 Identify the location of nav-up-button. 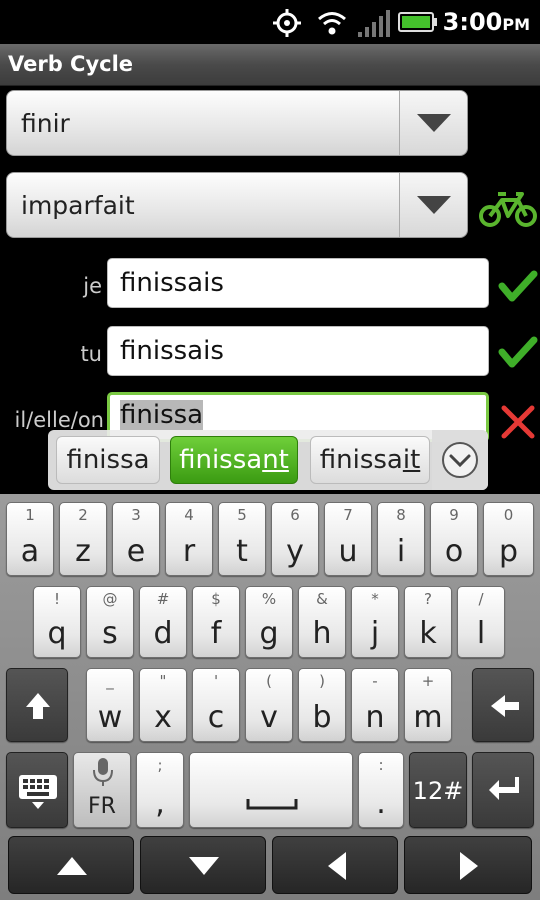
(71, 865).